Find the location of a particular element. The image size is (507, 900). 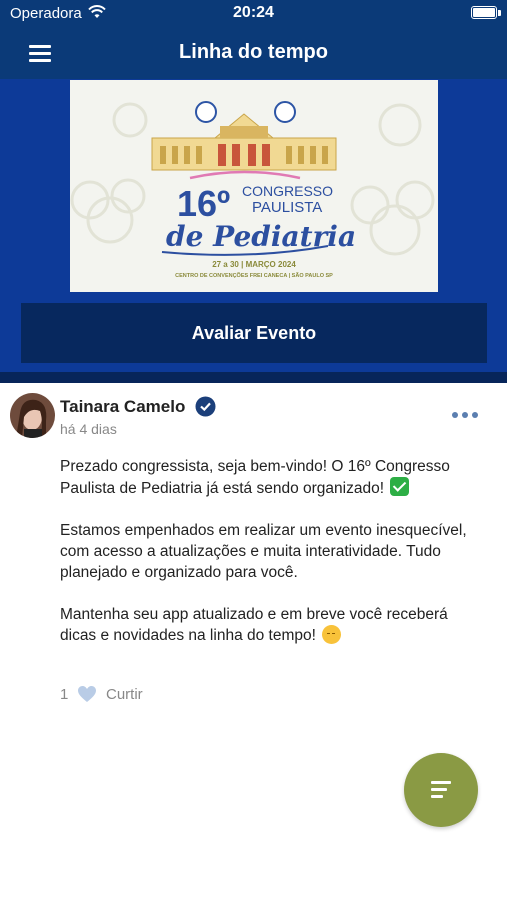

clock: 20:24 is located at coordinates (253, 12).